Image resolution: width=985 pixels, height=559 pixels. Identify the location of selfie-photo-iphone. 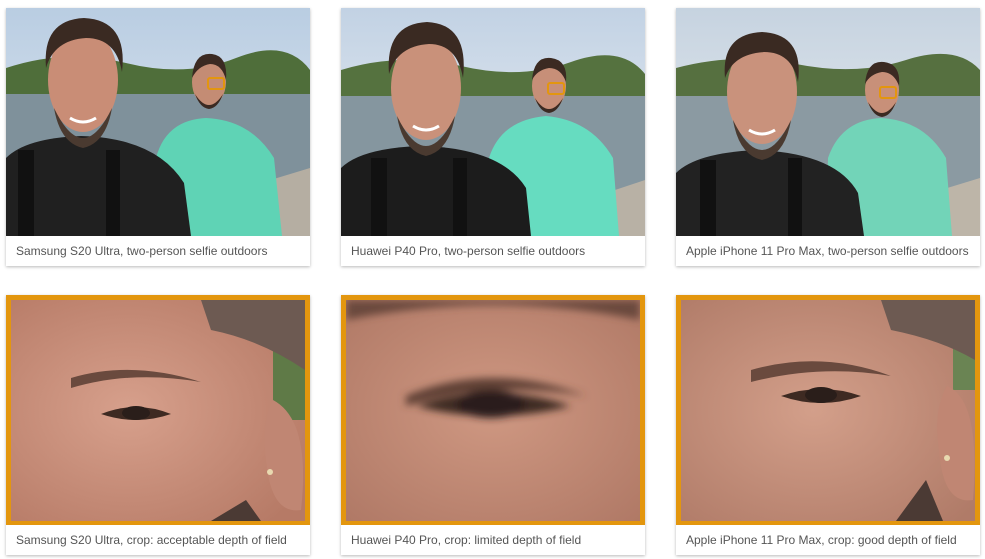
(828, 122).